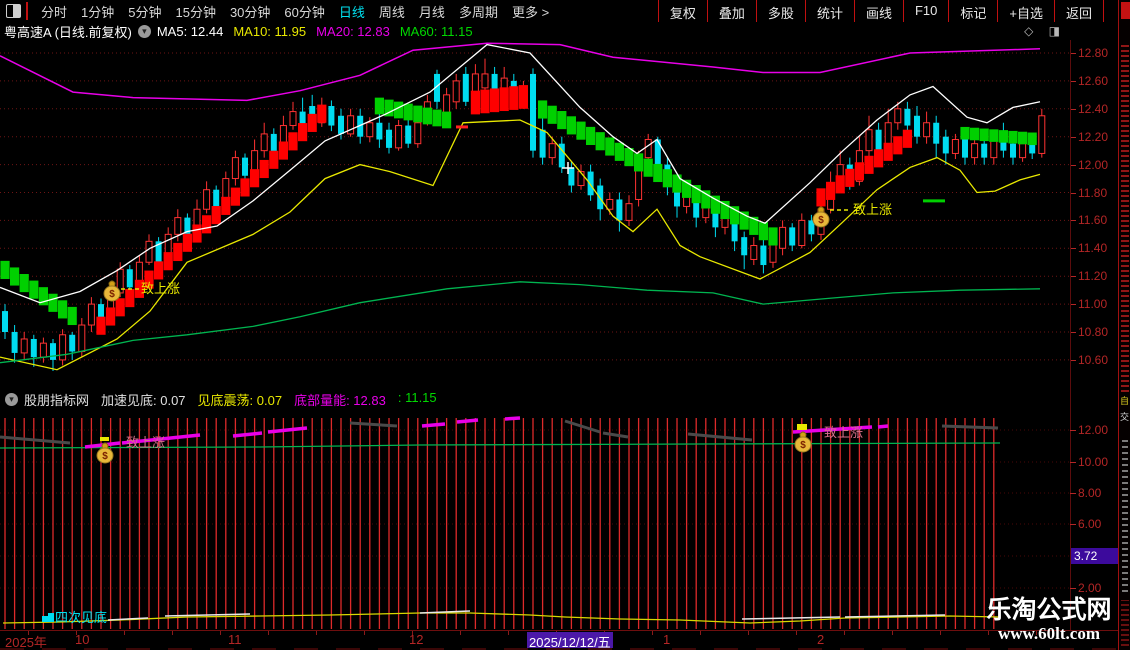 The width and height of the screenshot is (1130, 650). Describe the element at coordinates (143, 400) in the screenshot. I see `indicator-field: 加速见底: 0.07` at that location.